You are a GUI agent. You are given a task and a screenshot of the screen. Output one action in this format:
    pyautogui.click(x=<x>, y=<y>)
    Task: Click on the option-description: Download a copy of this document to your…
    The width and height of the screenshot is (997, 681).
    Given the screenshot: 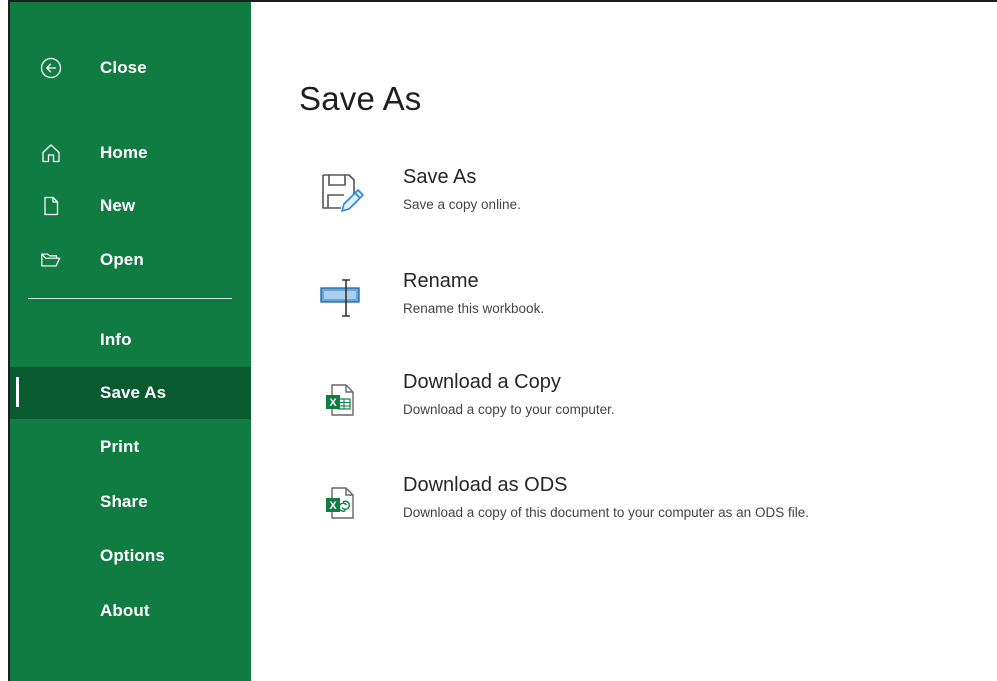 What is the action you would take?
    pyautogui.click(x=606, y=512)
    